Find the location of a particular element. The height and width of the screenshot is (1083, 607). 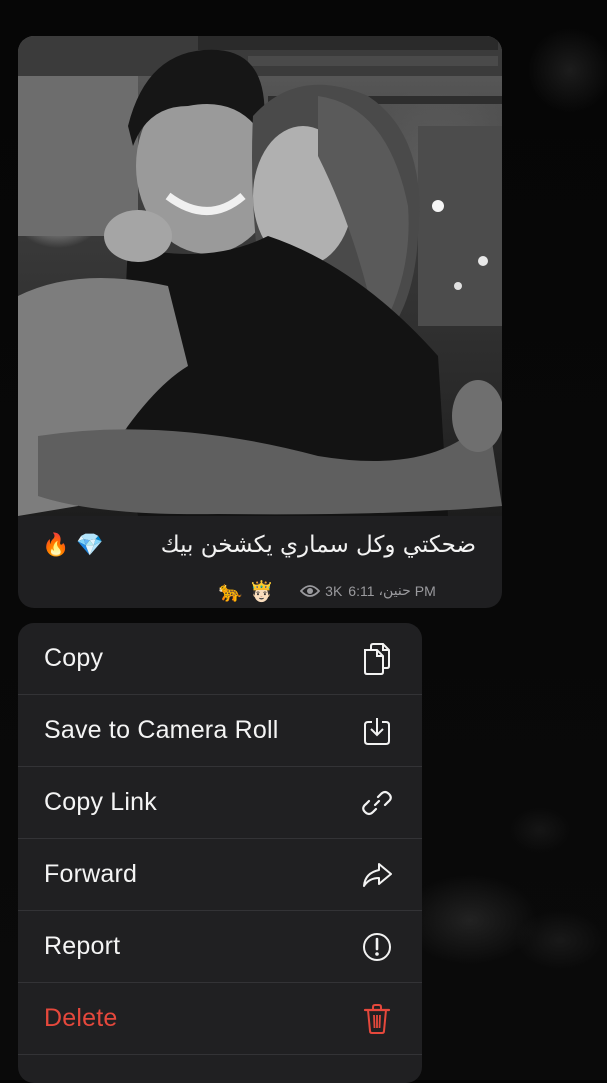

eye-icon is located at coordinates (310, 591).